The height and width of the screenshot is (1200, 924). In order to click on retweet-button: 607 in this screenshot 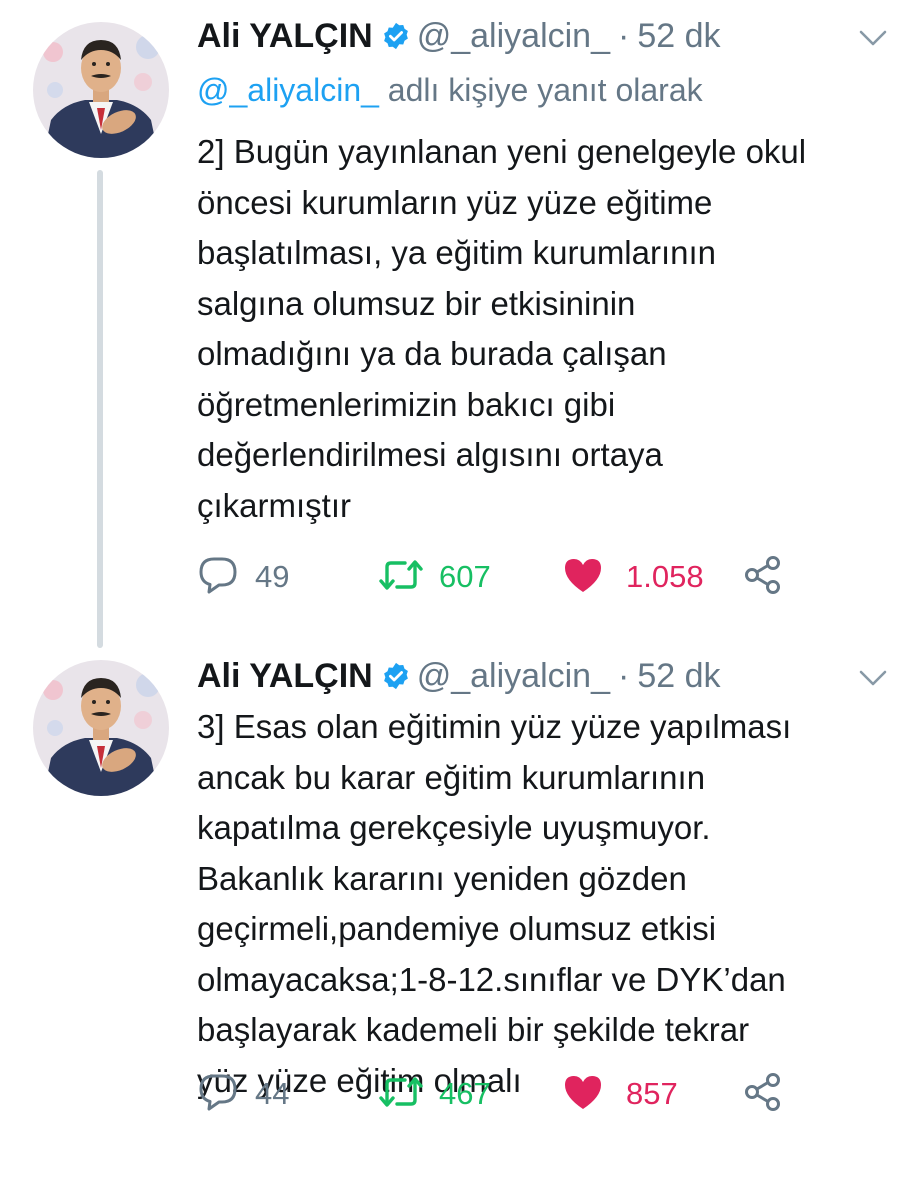, I will do `click(434, 577)`.